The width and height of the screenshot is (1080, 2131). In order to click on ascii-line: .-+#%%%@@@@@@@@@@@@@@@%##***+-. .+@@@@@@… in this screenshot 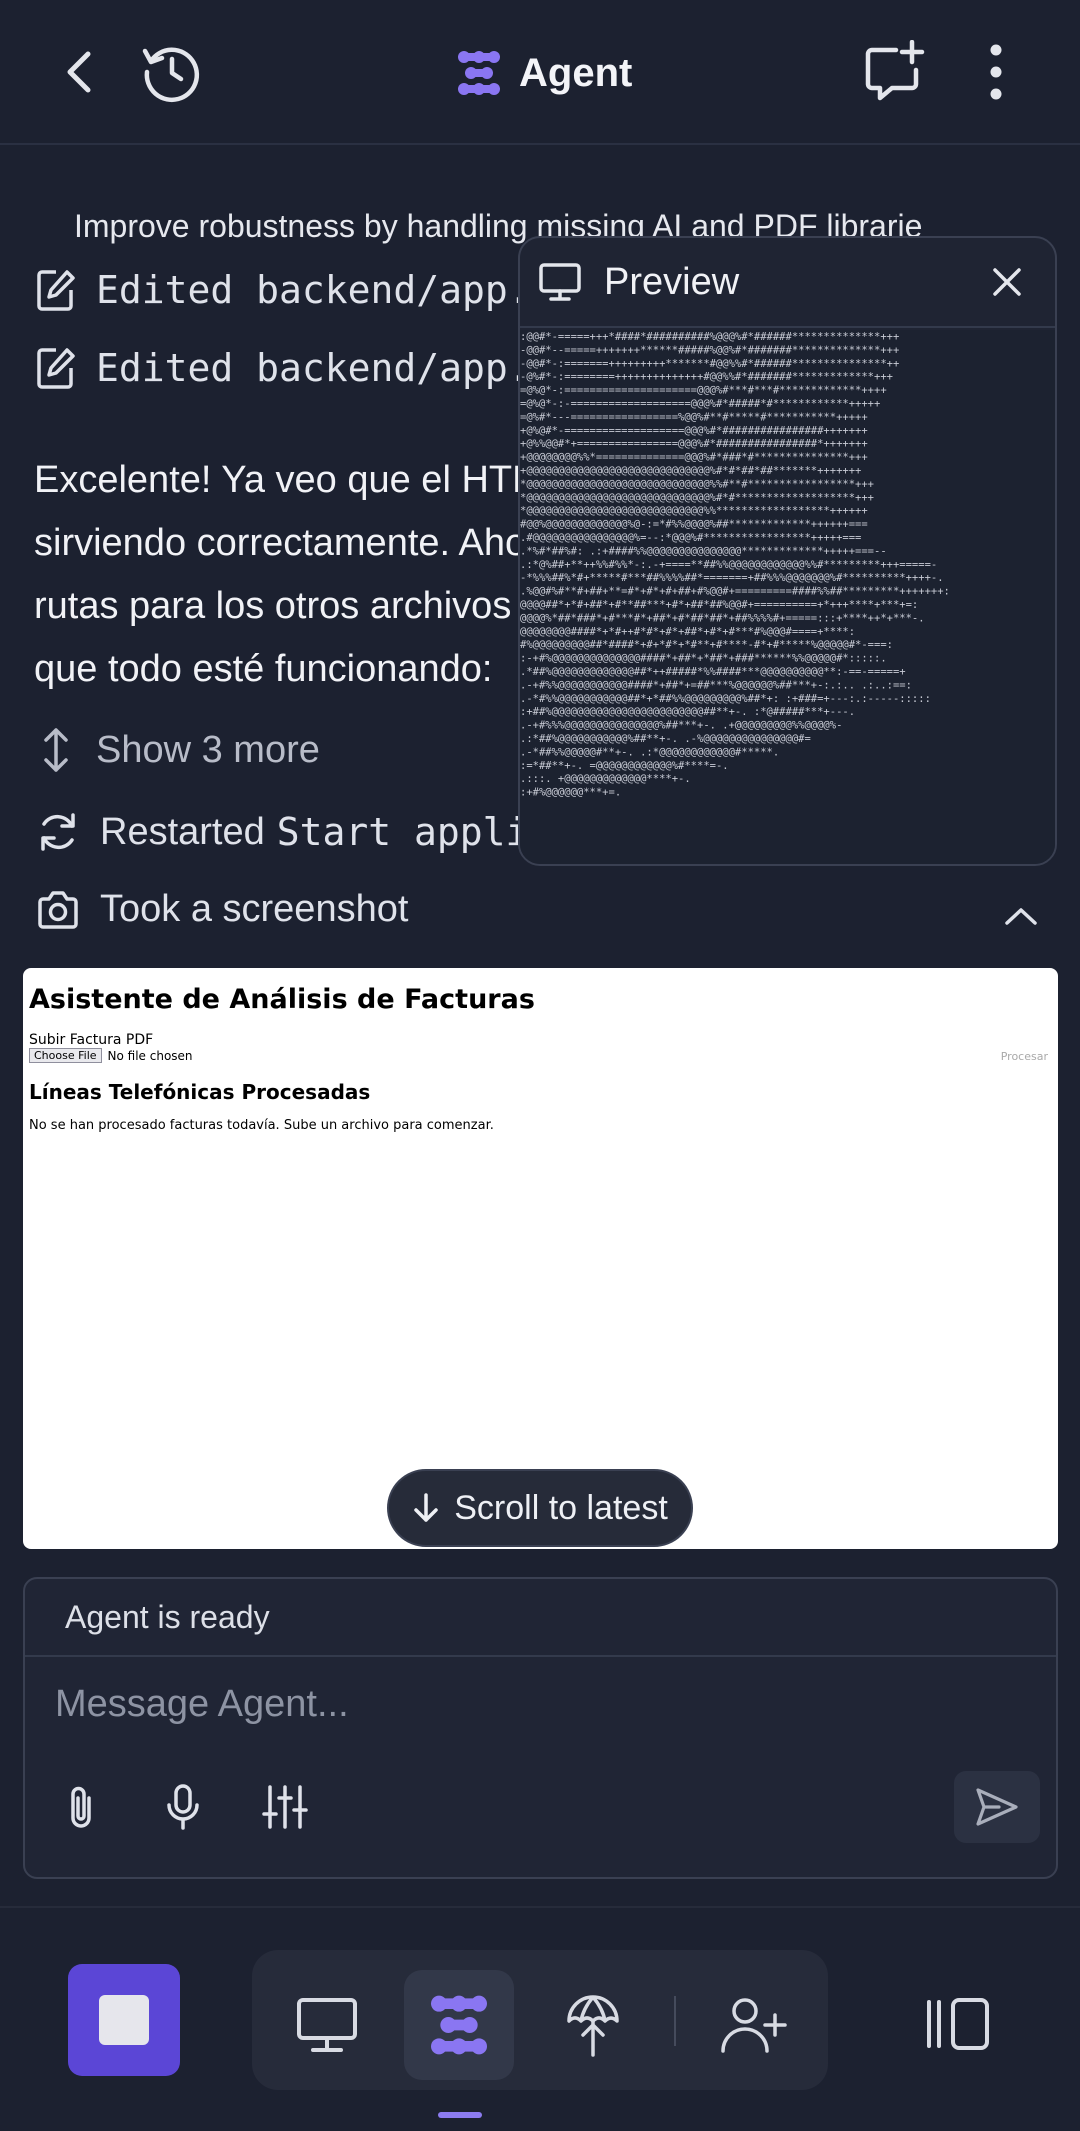, I will do `click(681, 726)`.